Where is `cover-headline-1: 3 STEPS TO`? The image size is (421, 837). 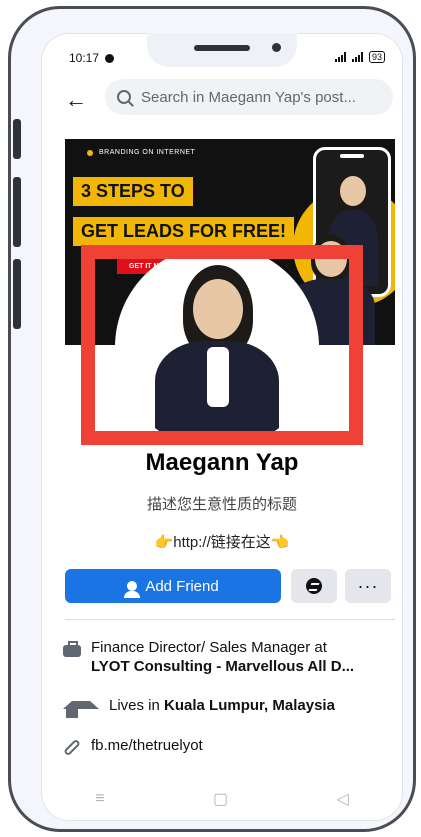 cover-headline-1: 3 STEPS TO is located at coordinates (133, 191).